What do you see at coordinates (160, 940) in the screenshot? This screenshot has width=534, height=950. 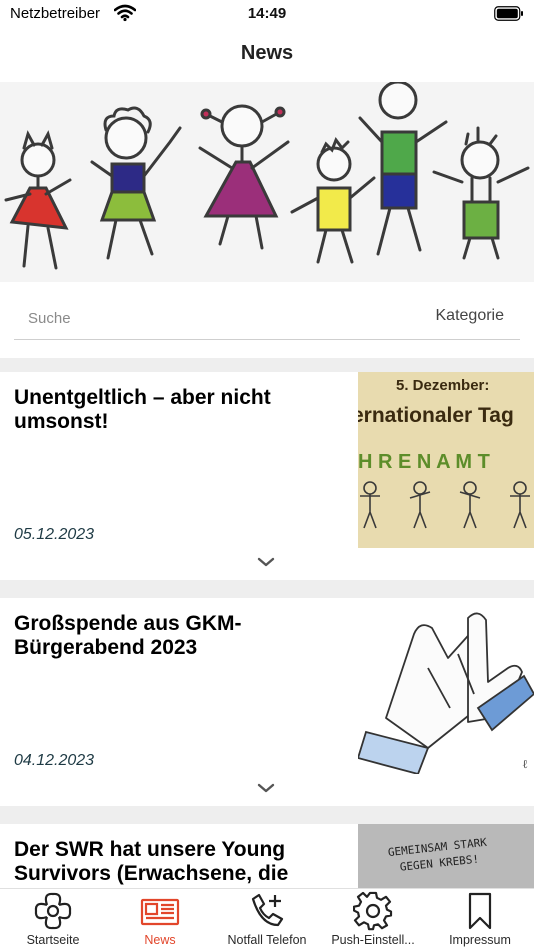 I see `tab-label: News` at bounding box center [160, 940].